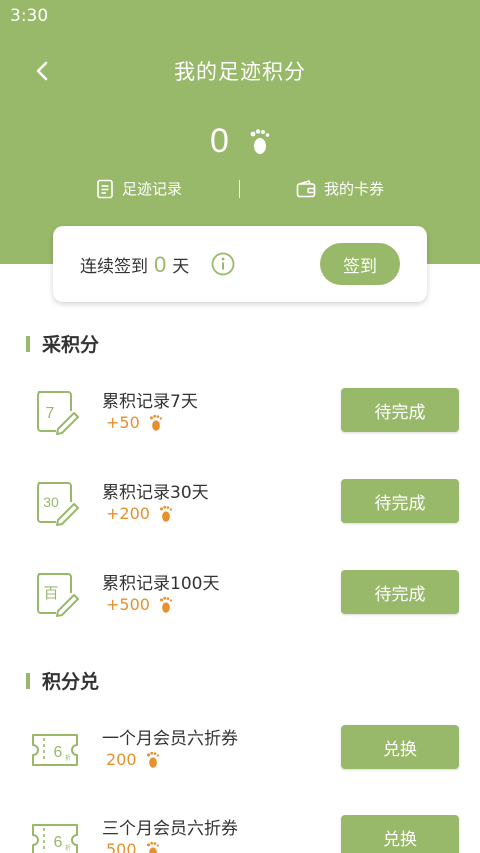  I want to click on task-reward: +50, so click(135, 422).